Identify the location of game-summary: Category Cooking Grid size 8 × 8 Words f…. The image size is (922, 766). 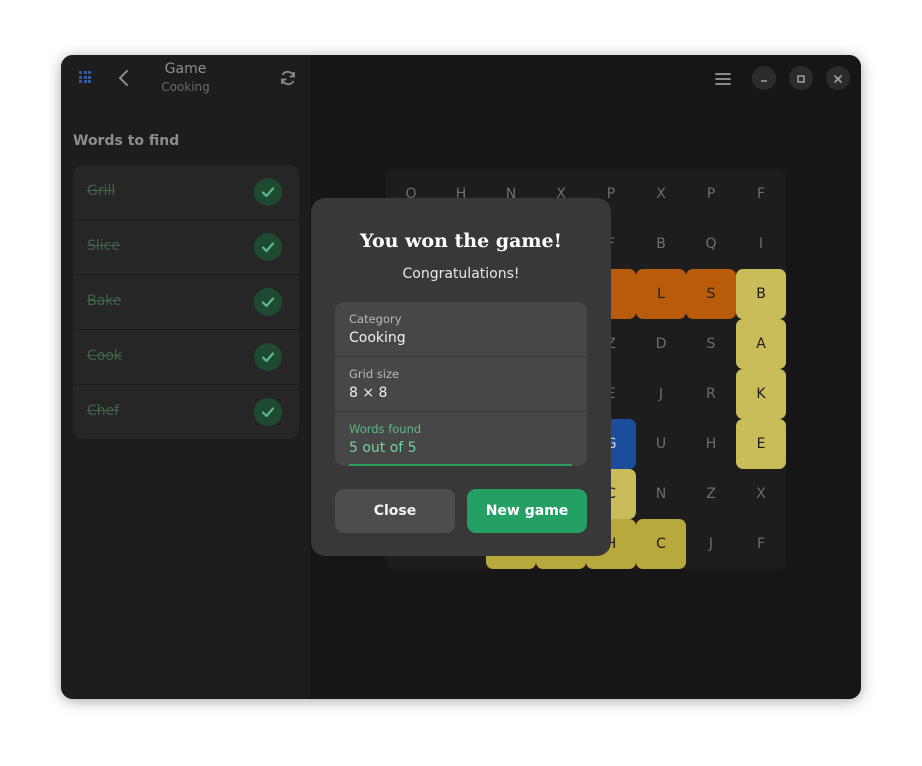
(461, 384).